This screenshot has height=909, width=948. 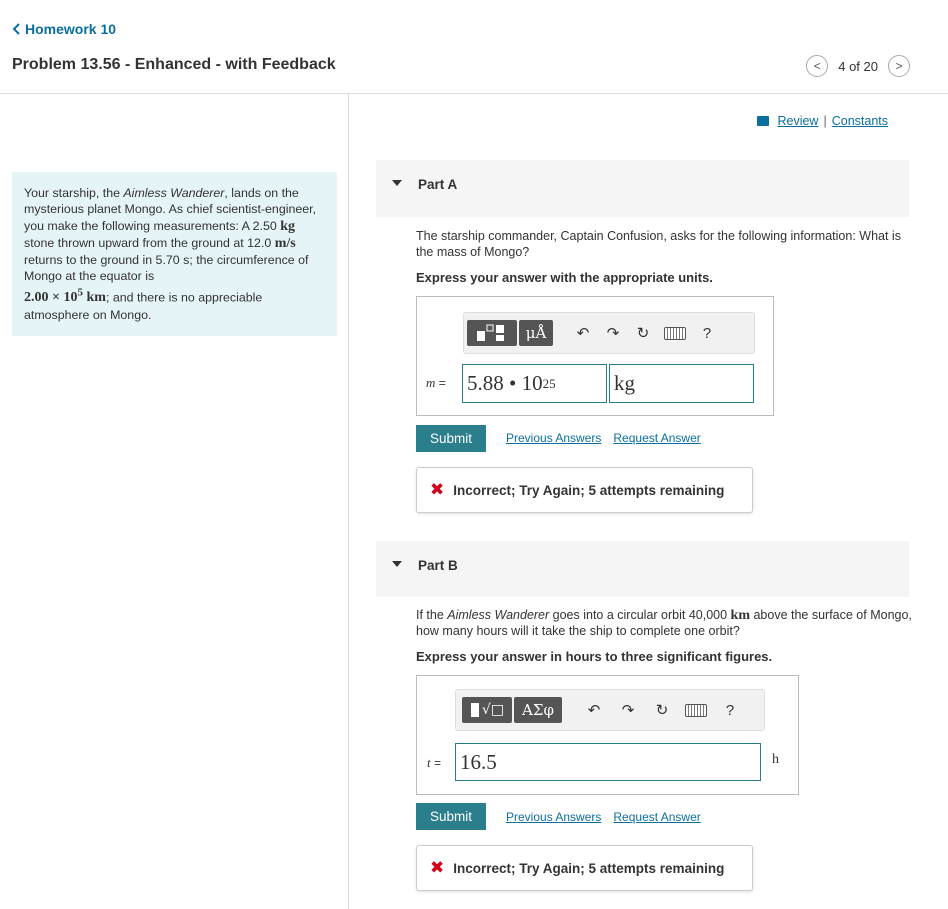 What do you see at coordinates (348, 501) in the screenshot?
I see `column-divider` at bounding box center [348, 501].